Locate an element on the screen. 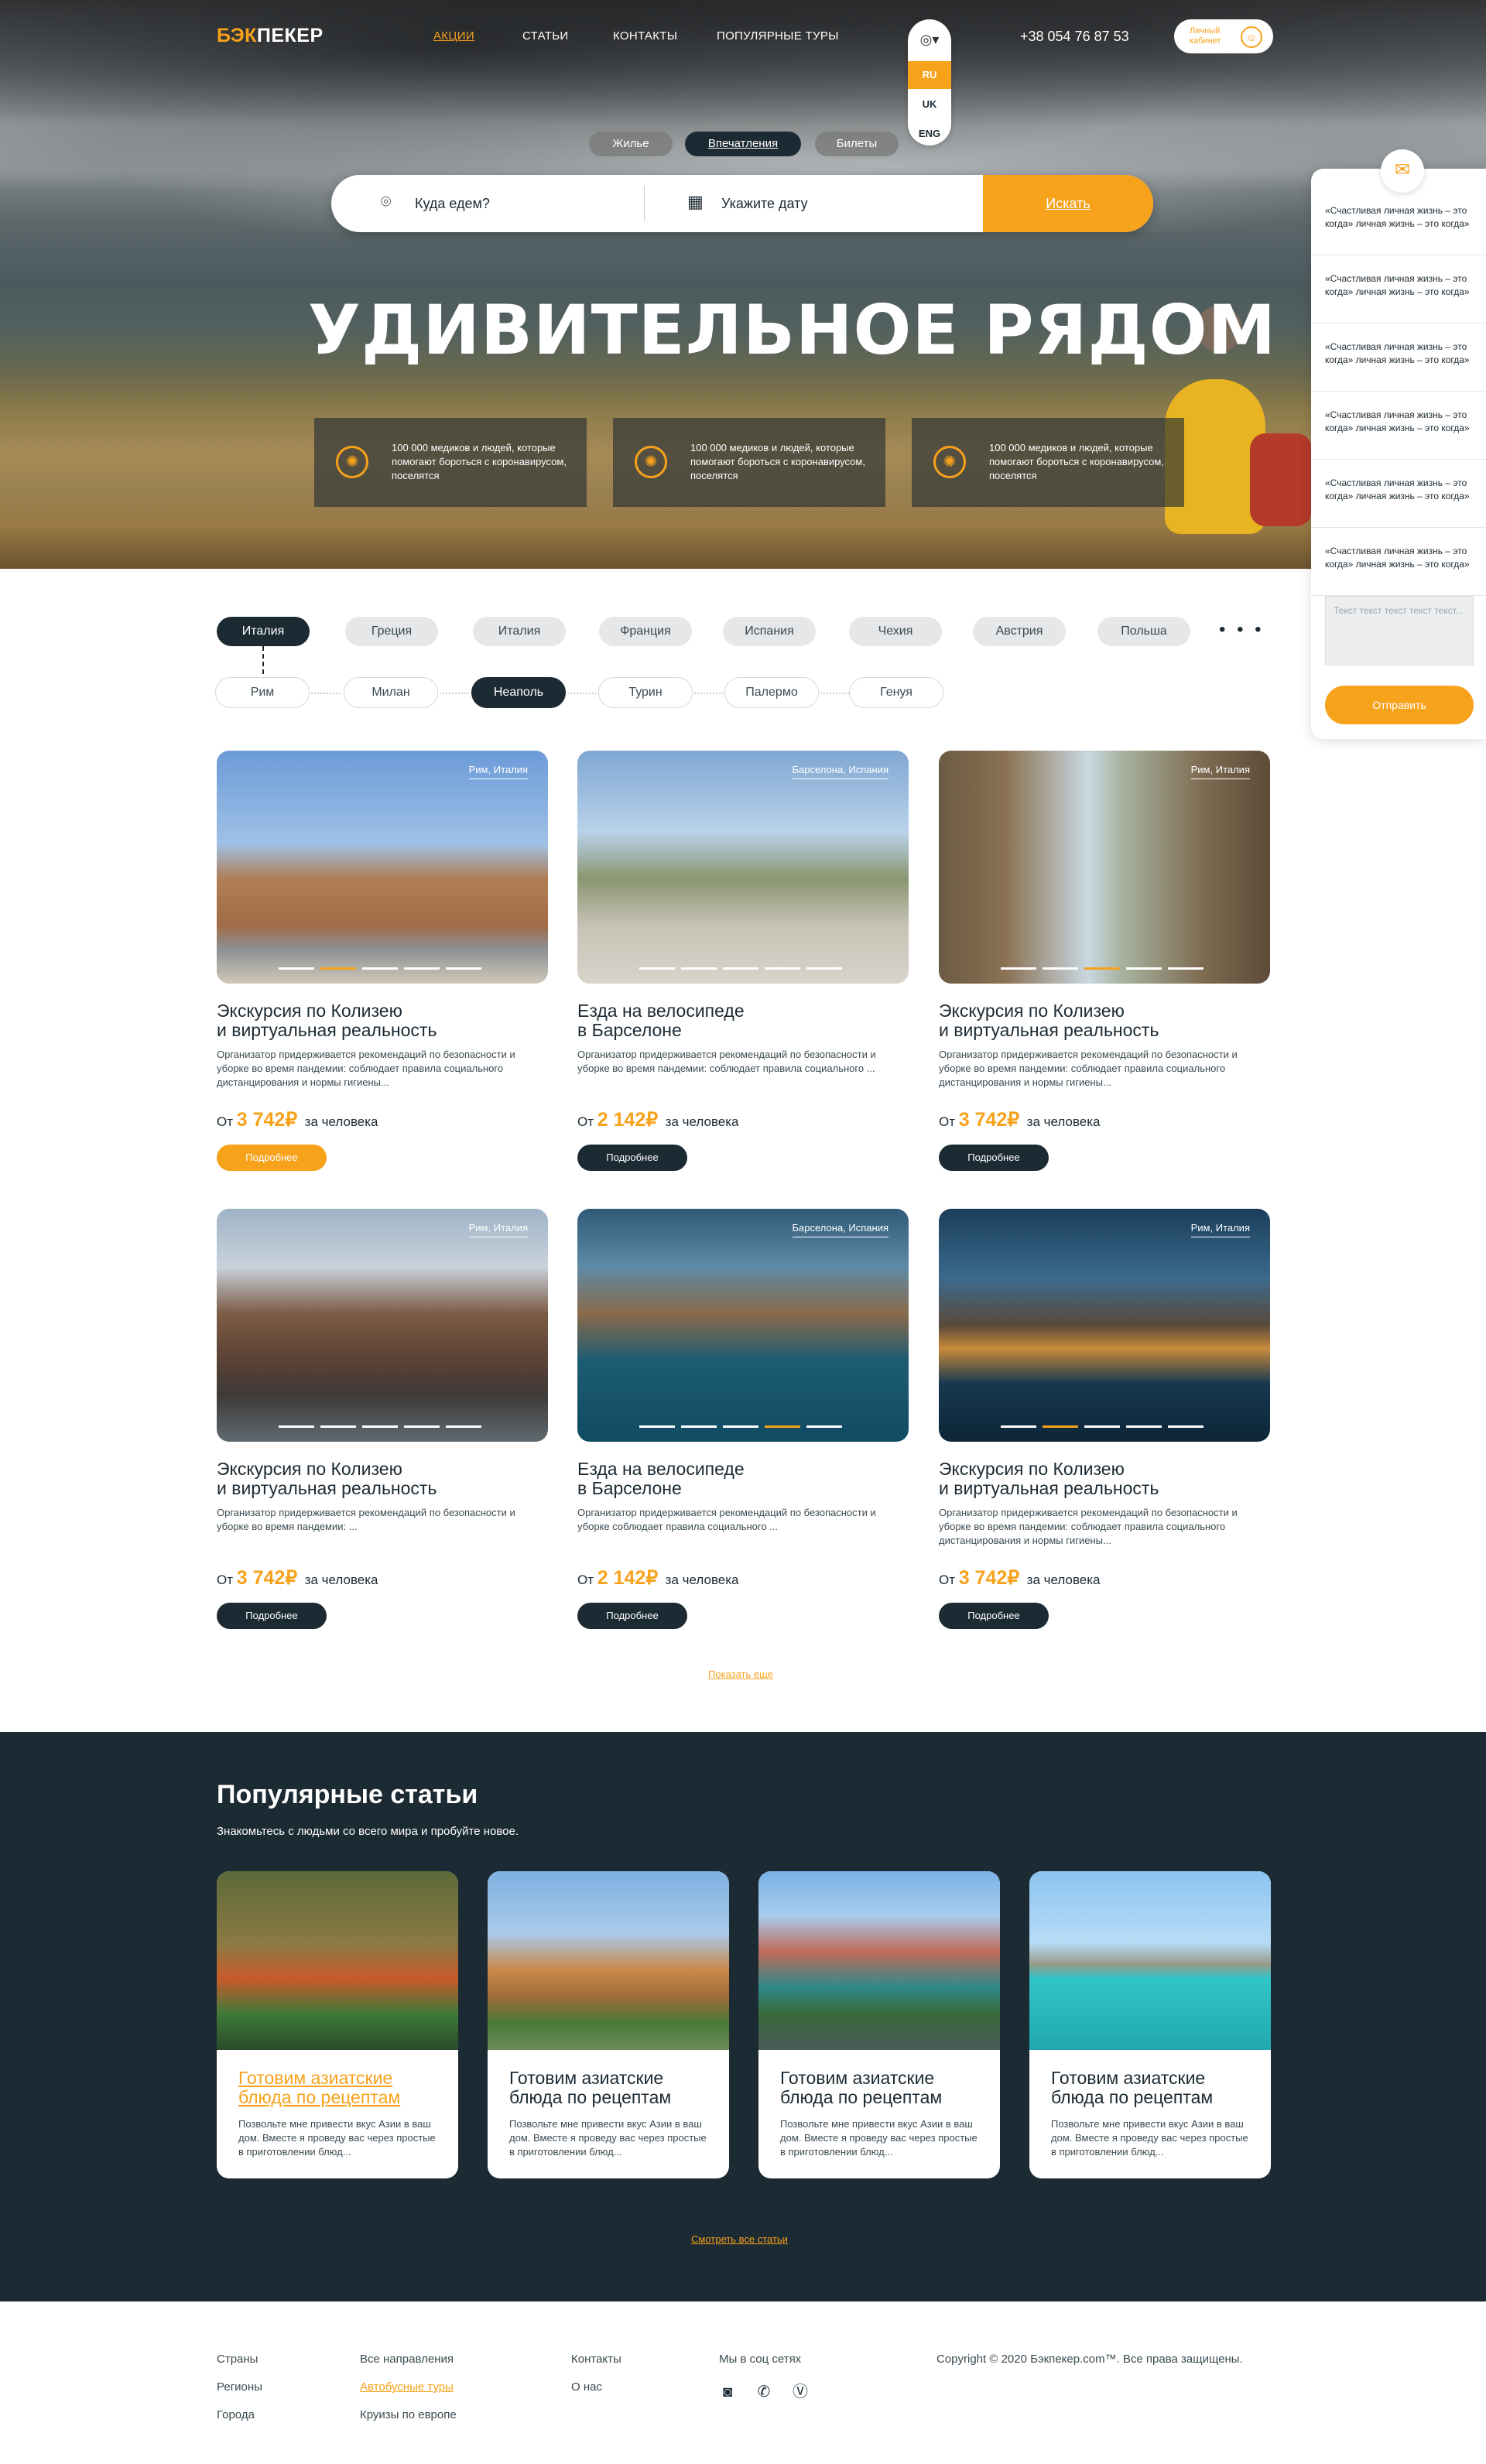 The height and width of the screenshot is (2464, 1486). lang-option-uk: UK is located at coordinates (929, 104).